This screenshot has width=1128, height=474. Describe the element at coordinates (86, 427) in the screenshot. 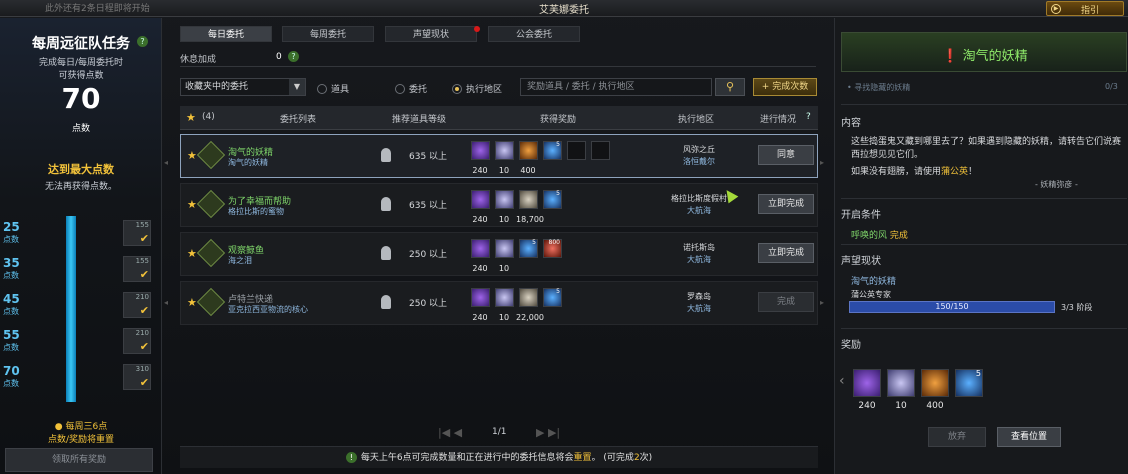

I see `reset-warning-text: 每周三6点` at that location.